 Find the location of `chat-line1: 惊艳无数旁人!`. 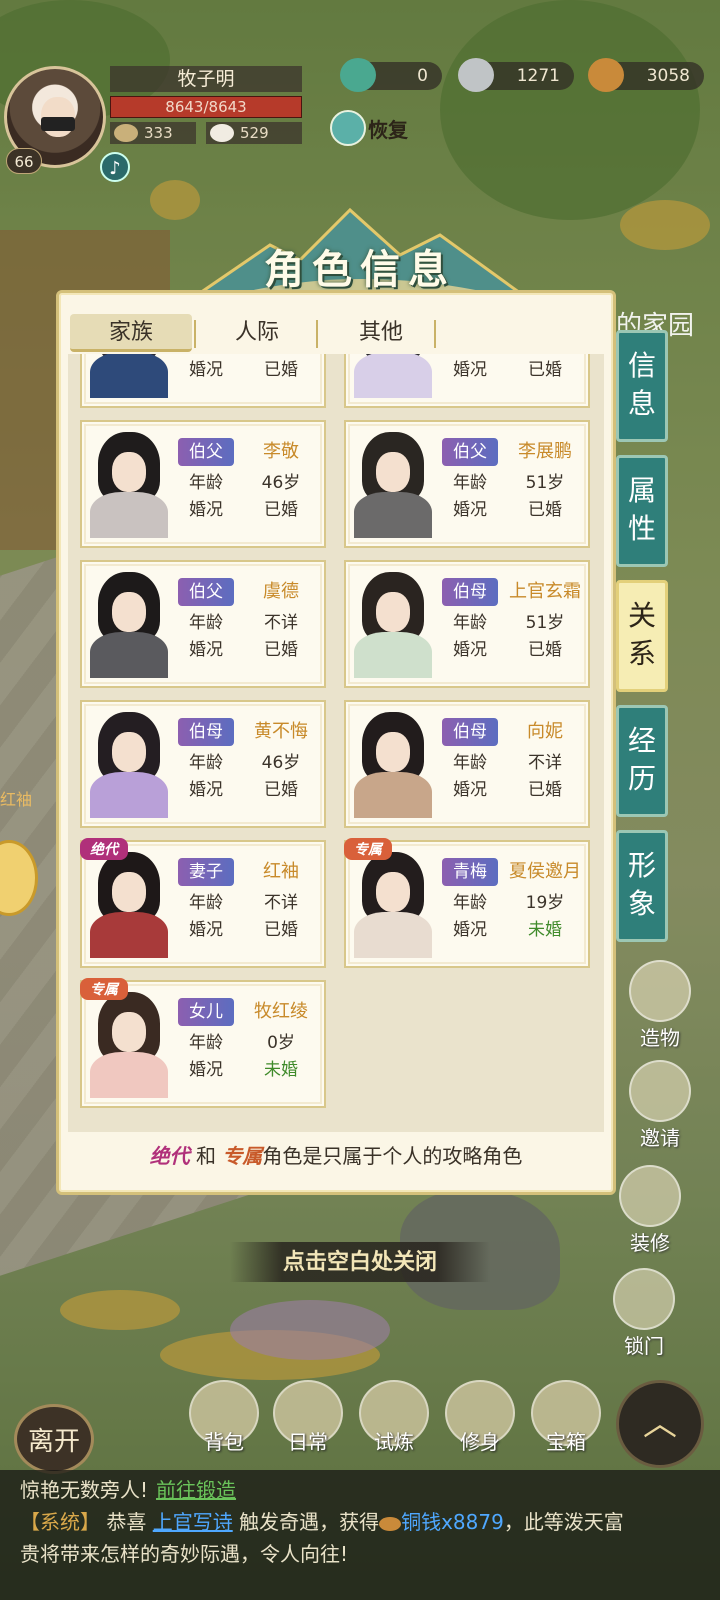

chat-line1: 惊艳无数旁人! is located at coordinates (84, 1490).